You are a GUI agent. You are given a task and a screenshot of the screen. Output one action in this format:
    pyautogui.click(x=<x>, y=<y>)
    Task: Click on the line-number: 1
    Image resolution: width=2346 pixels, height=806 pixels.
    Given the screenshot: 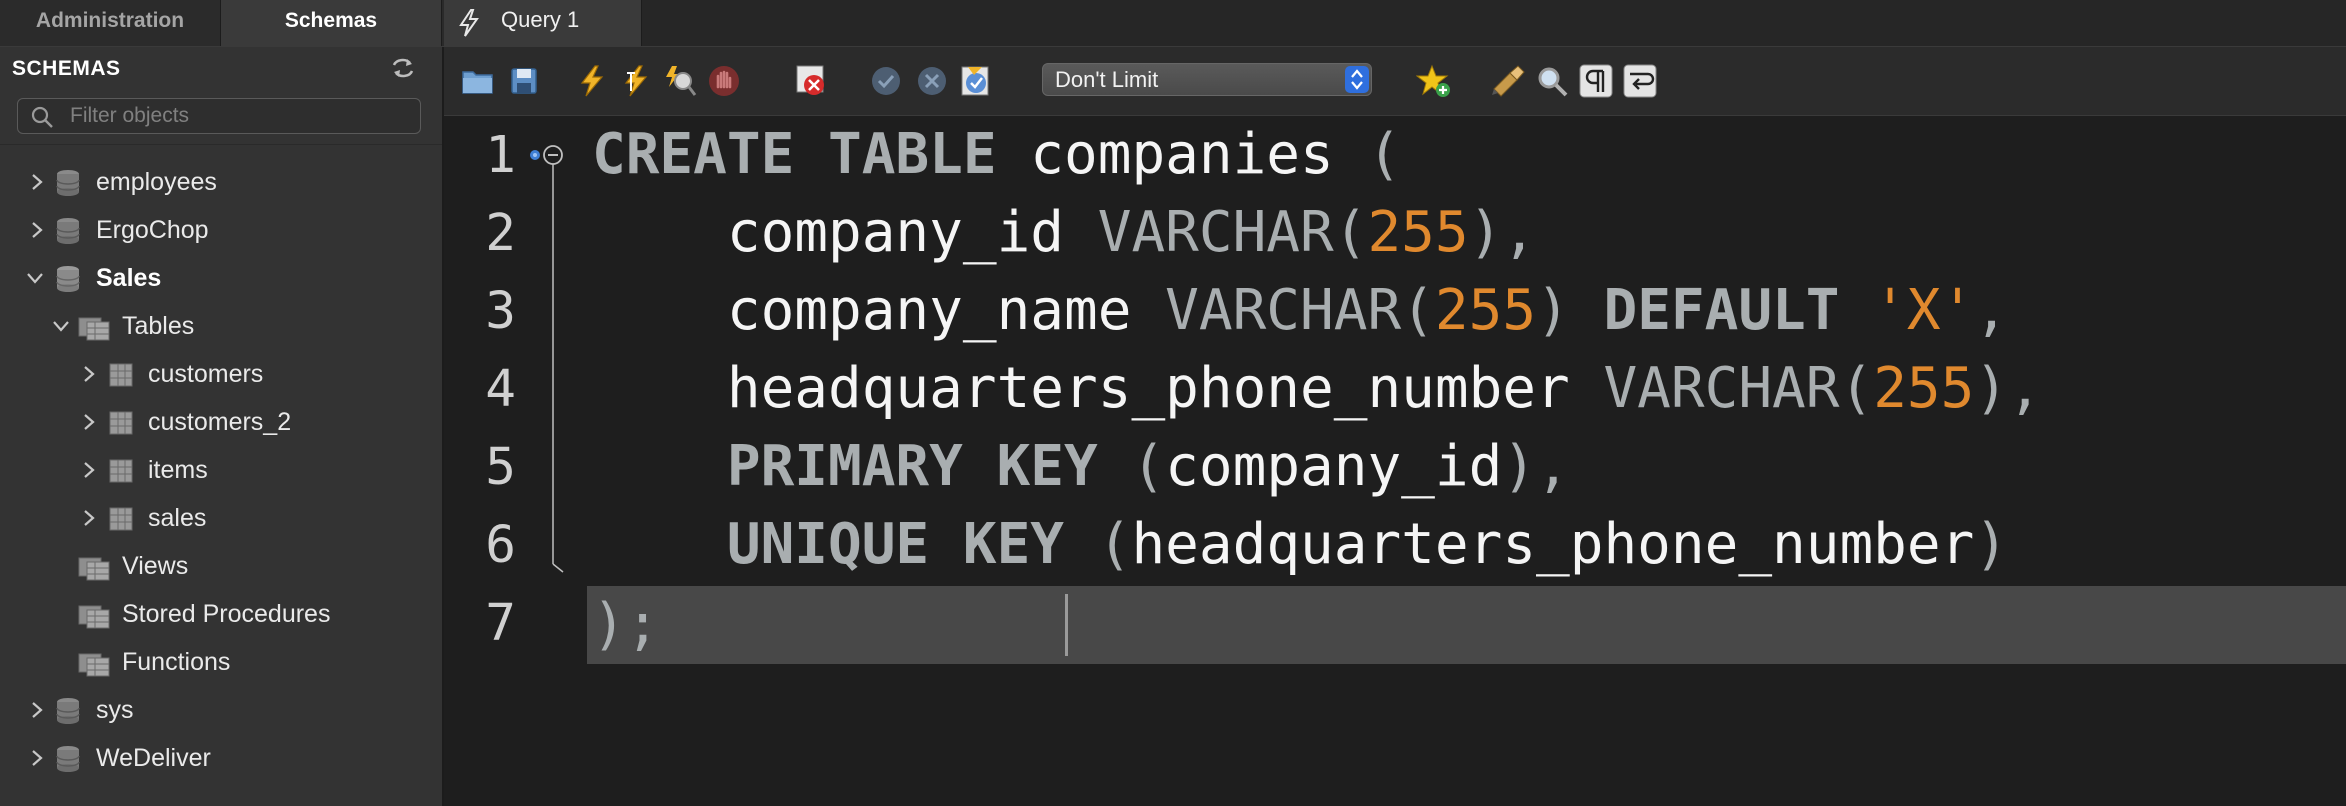 What is the action you would take?
    pyautogui.click(x=500, y=155)
    